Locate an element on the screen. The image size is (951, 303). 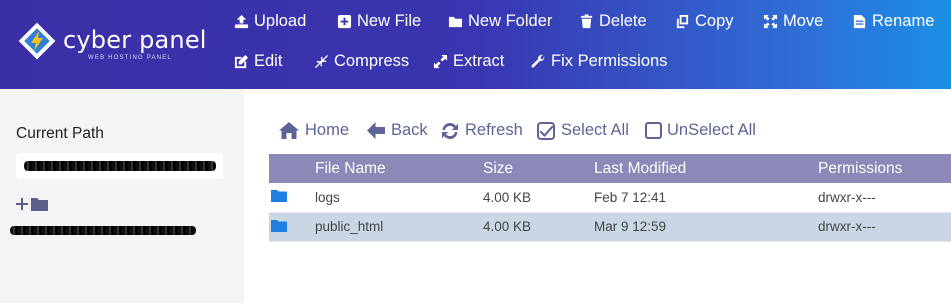
redacted-path is located at coordinates (120, 166).